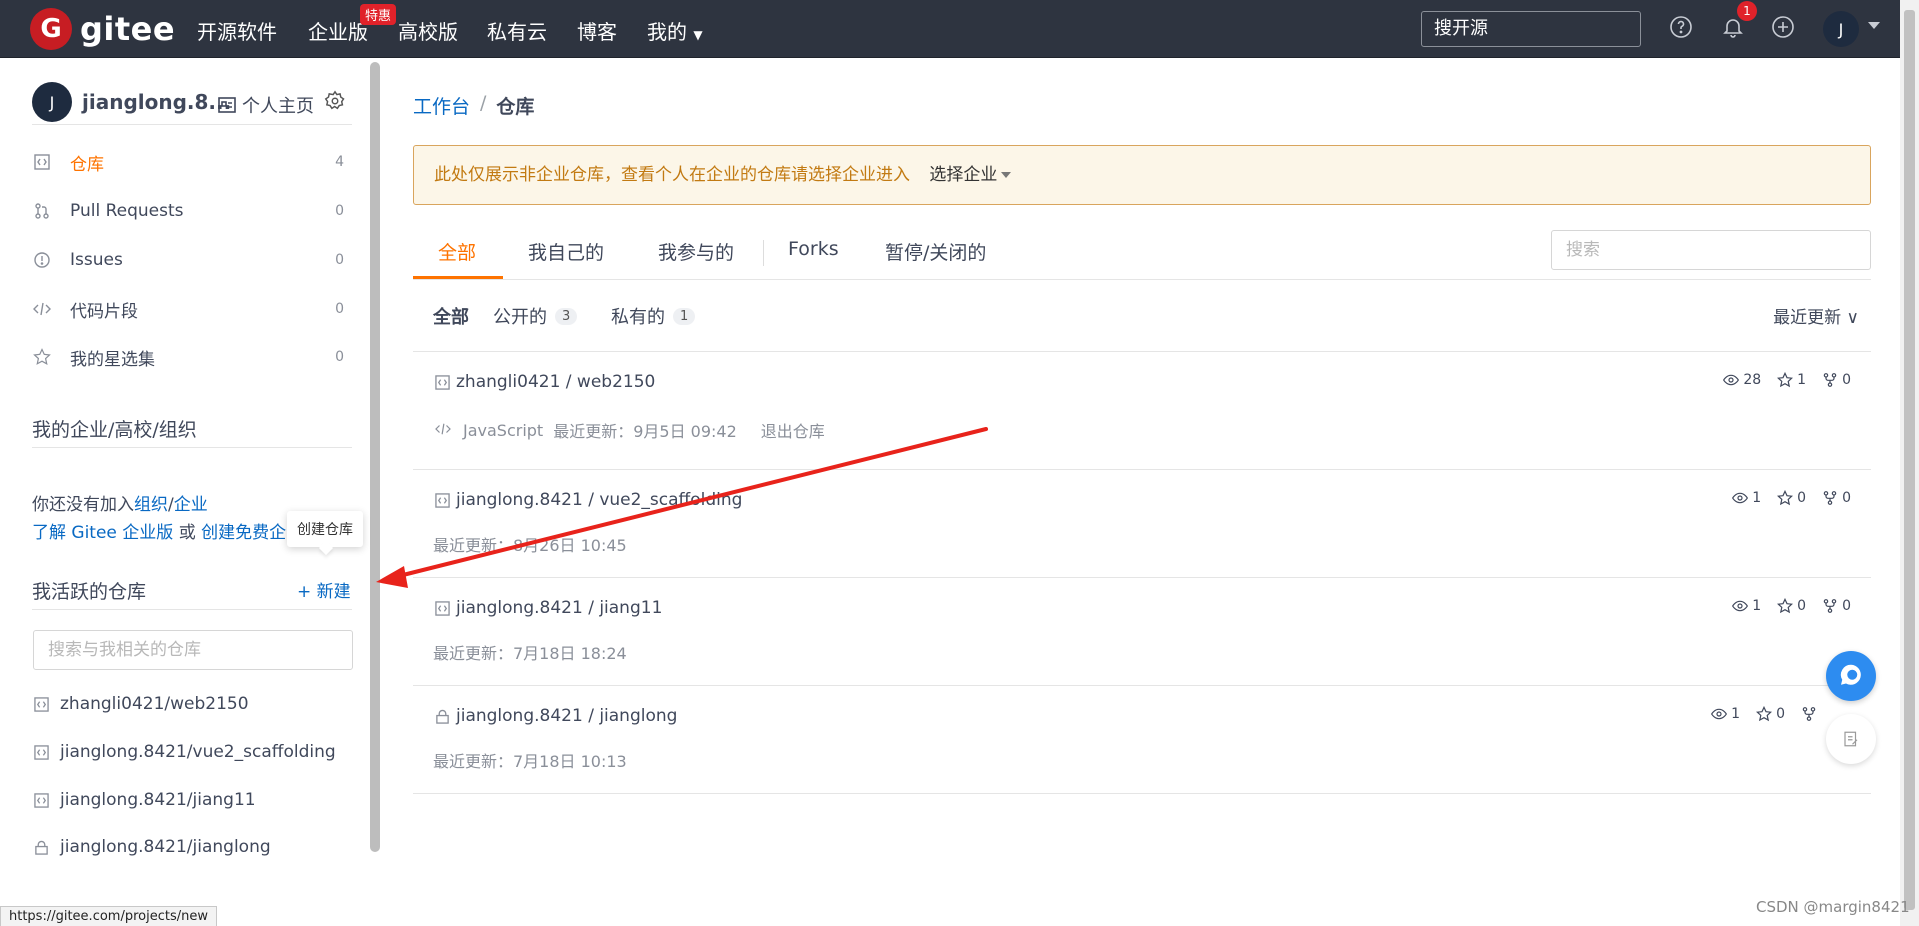  I want to click on assistant-float-button, so click(1851, 676).